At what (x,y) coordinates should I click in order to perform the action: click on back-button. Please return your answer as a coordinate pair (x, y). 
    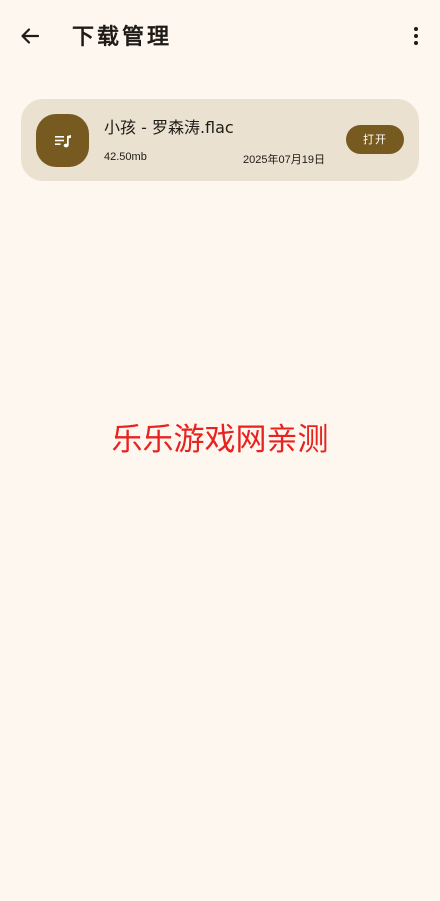
    Looking at the image, I should click on (30, 36).